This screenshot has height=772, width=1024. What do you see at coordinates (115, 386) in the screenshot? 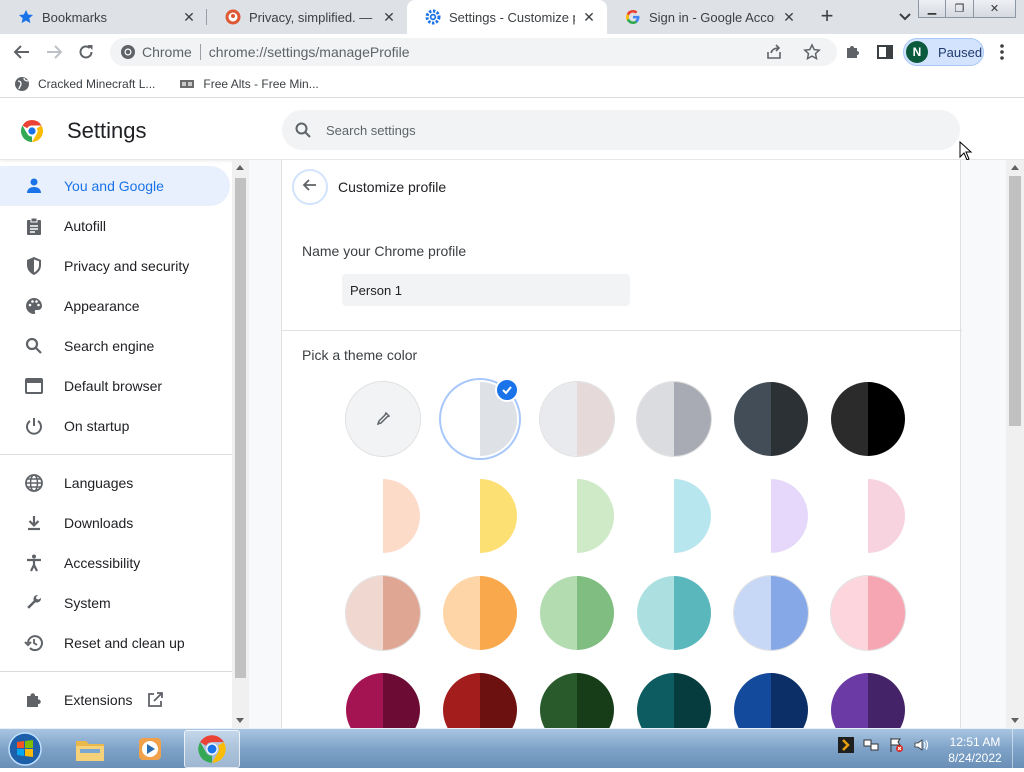
I see `nav-default-browser: Default browser` at bounding box center [115, 386].